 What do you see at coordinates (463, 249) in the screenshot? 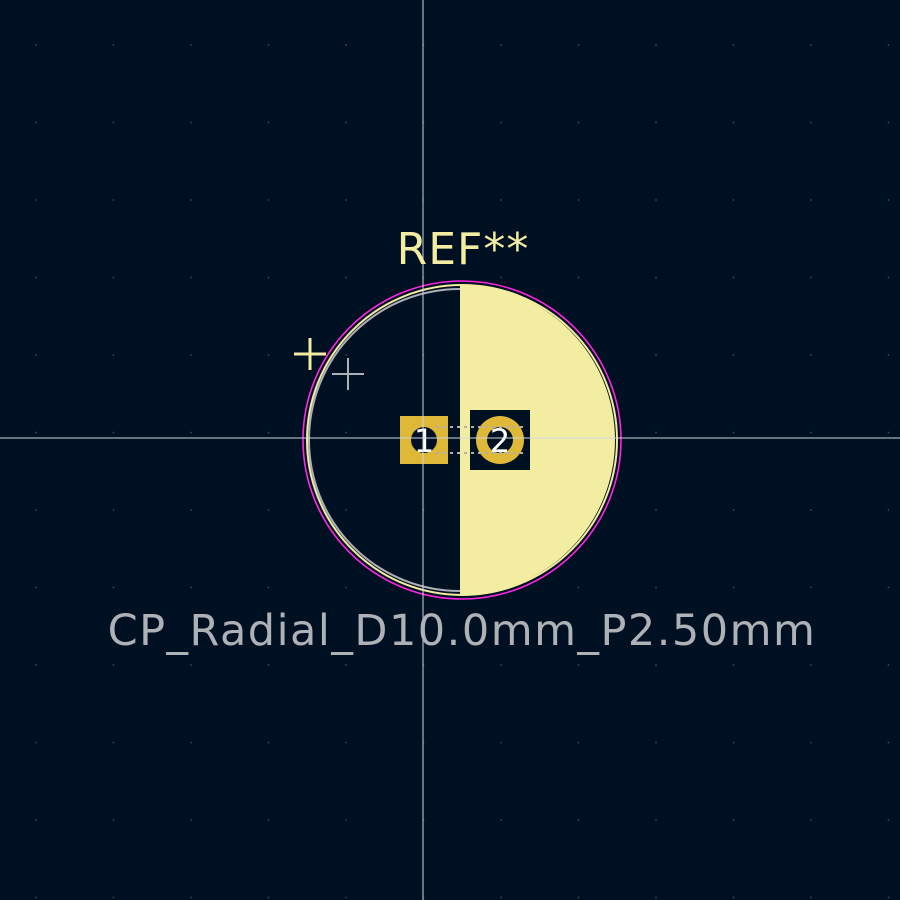
I see `reference-designator: REF**` at bounding box center [463, 249].